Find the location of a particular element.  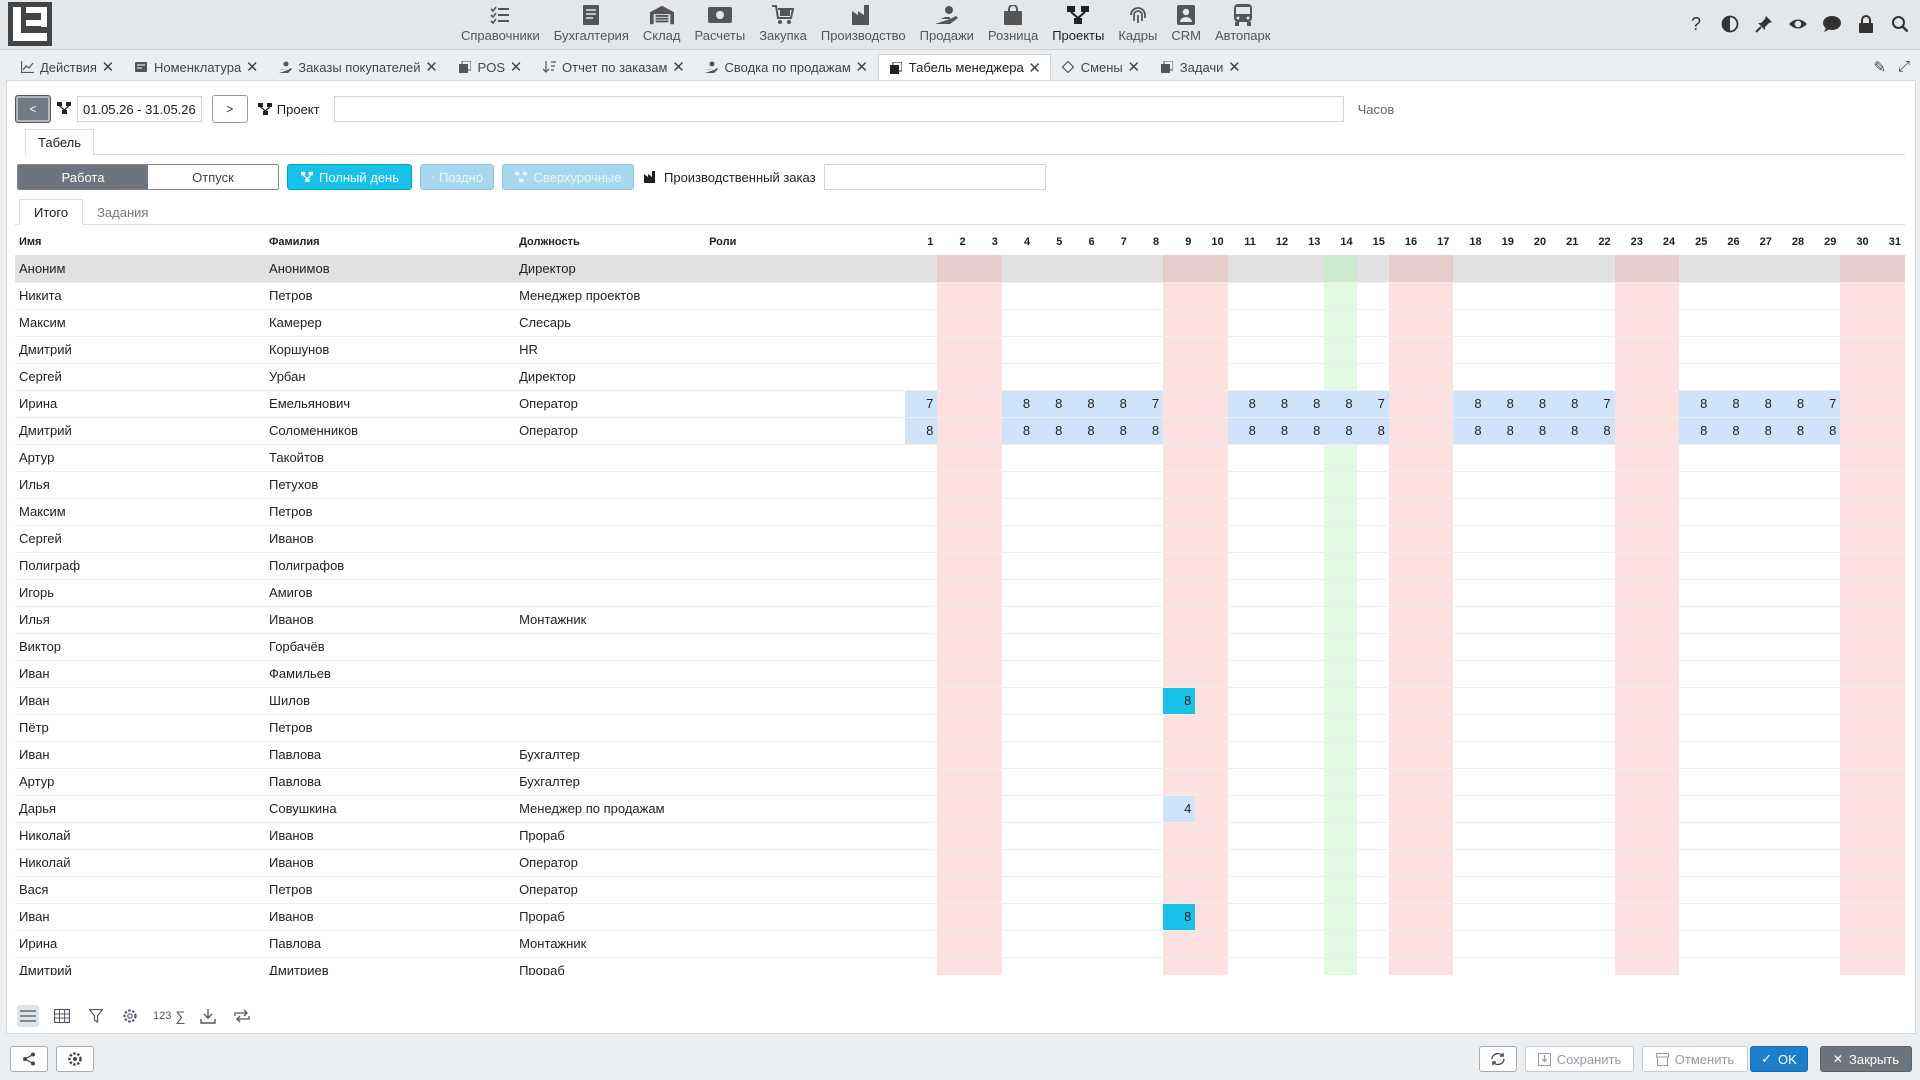

tab-total: Итого is located at coordinates (51, 212).